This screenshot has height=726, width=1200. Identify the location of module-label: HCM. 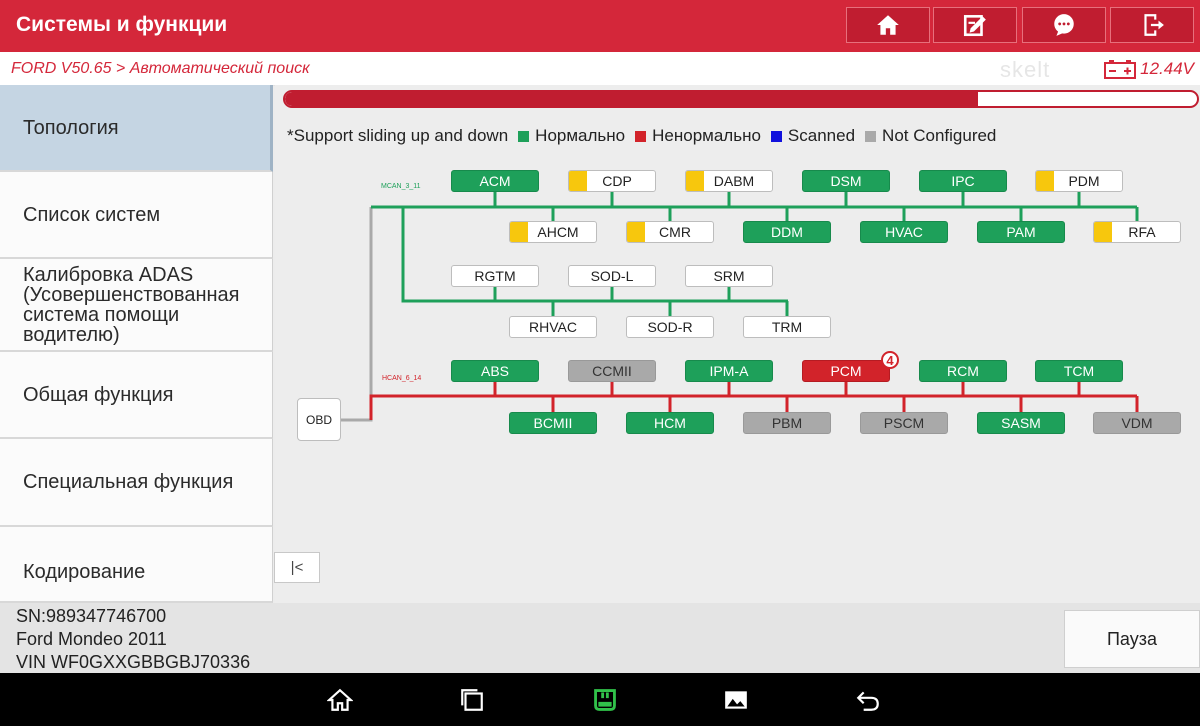
(670, 423).